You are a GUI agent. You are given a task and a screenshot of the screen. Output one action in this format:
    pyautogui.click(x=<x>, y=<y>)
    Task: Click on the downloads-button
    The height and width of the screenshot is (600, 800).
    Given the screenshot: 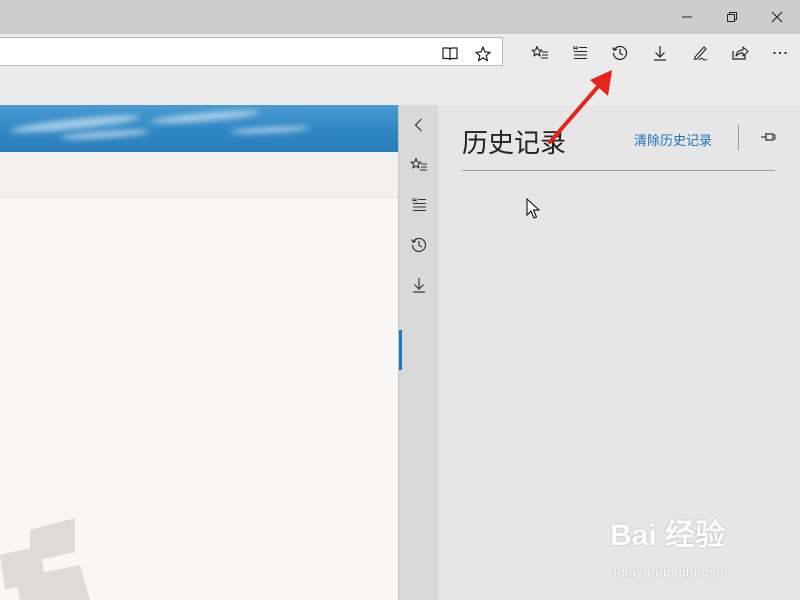 What is the action you would take?
    pyautogui.click(x=660, y=52)
    